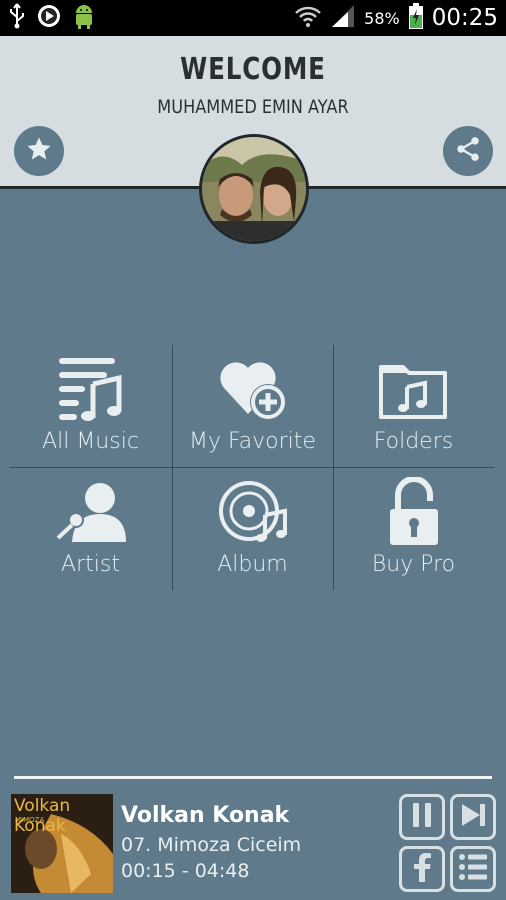 The height and width of the screenshot is (900, 506). I want to click on menu-label: Album, so click(252, 564).